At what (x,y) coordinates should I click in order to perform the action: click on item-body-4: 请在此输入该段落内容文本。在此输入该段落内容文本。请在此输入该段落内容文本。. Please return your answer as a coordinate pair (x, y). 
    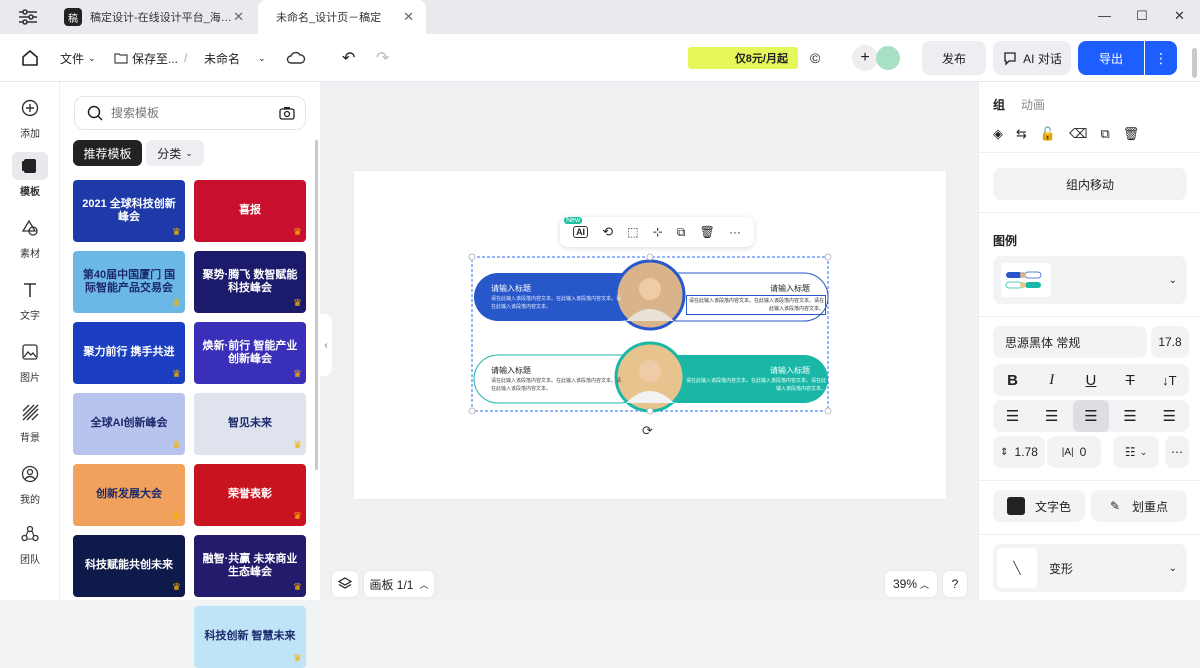
    Looking at the image, I should click on (756, 385).